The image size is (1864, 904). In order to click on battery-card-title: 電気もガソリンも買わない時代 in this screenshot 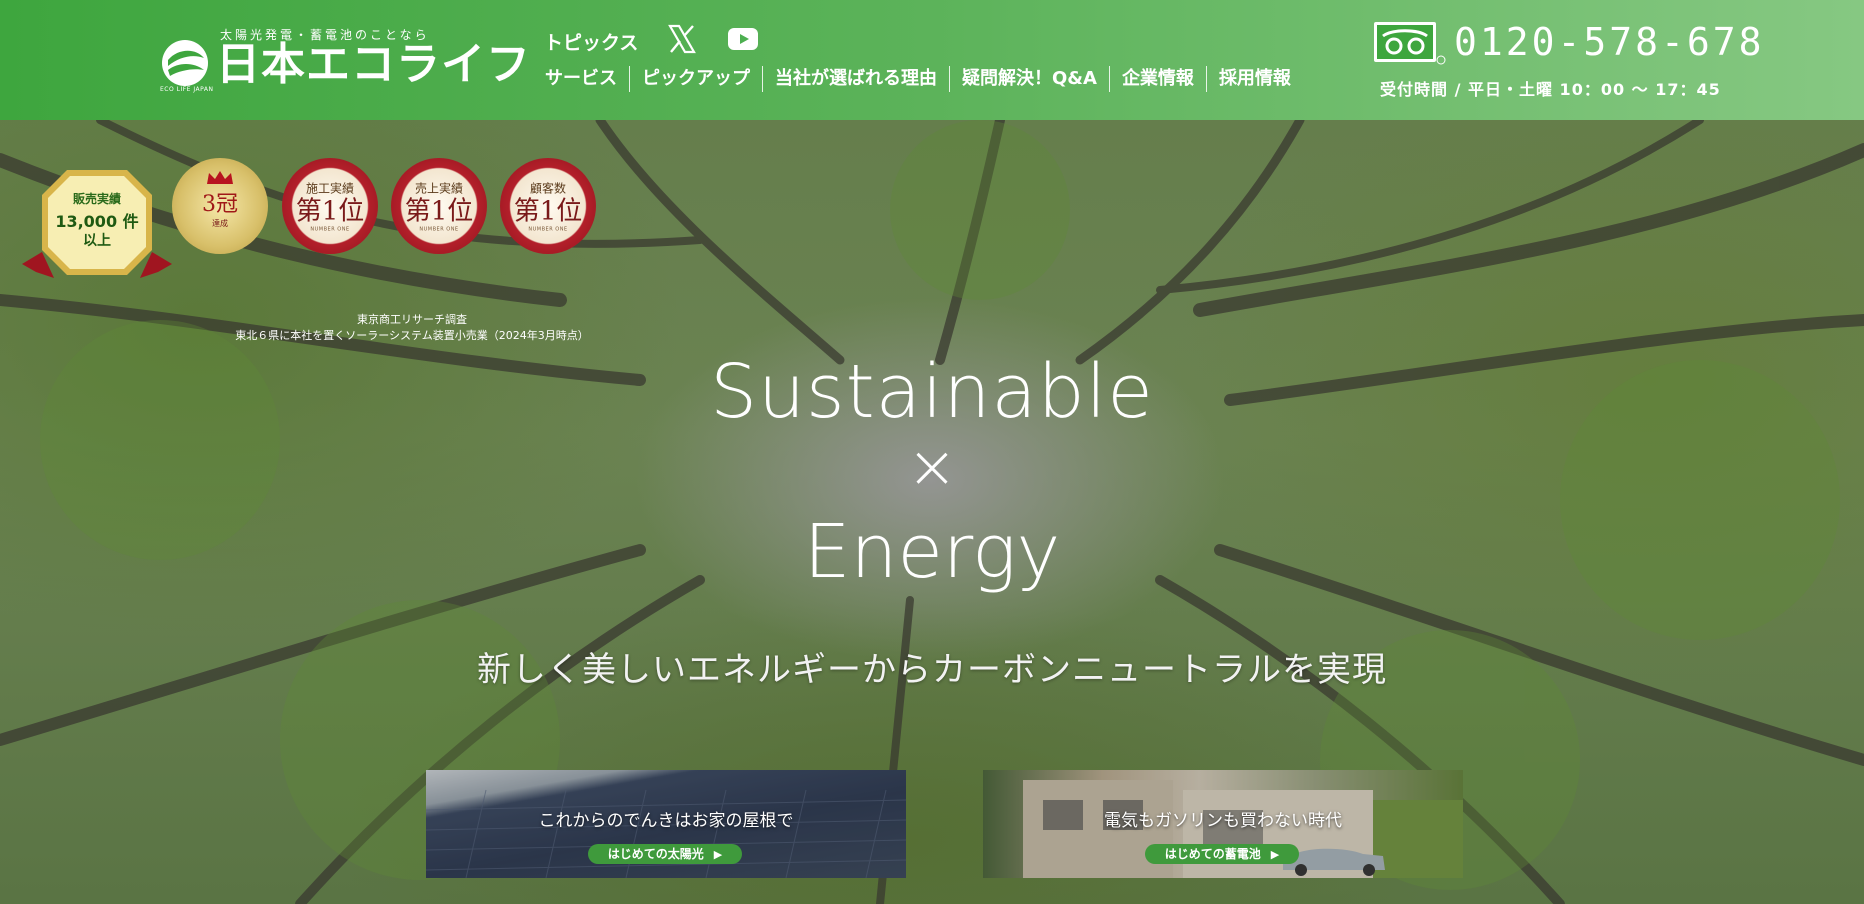, I will do `click(1223, 821)`.